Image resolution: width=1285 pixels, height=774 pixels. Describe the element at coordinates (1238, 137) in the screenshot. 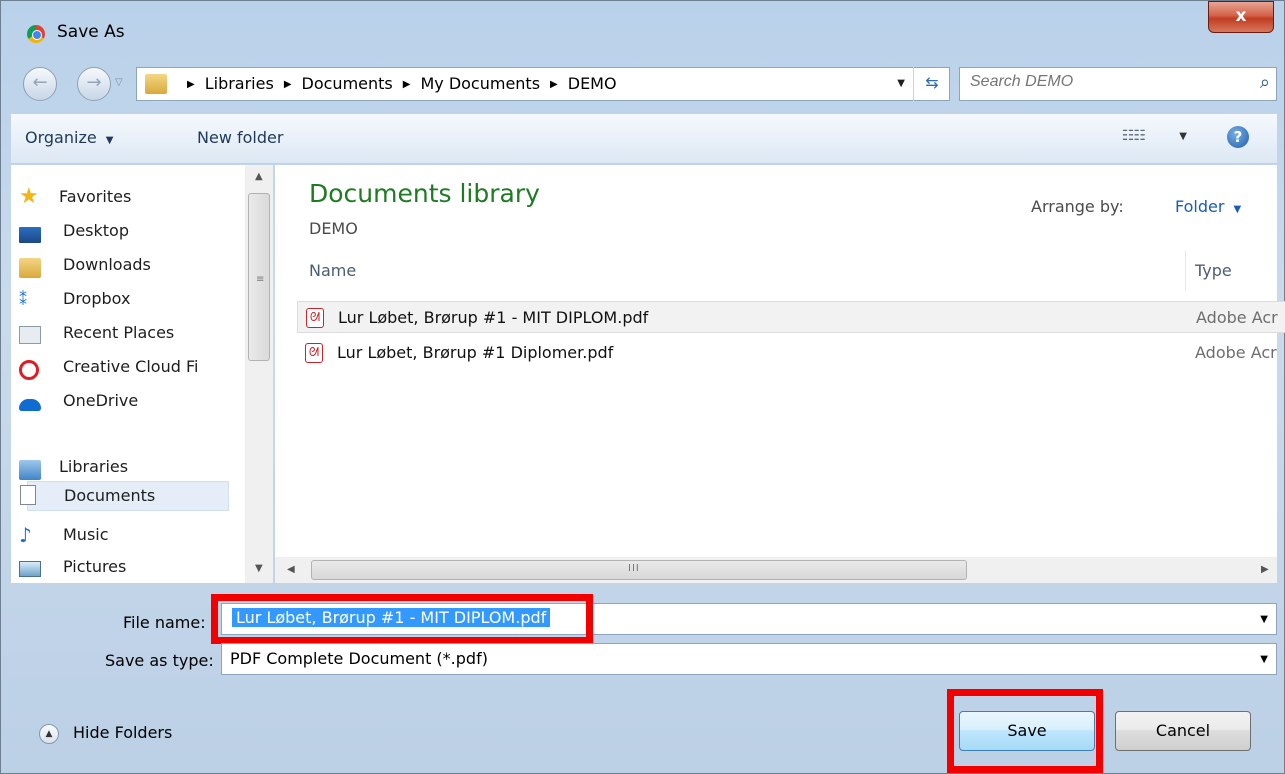

I see `help-icon: ?` at that location.